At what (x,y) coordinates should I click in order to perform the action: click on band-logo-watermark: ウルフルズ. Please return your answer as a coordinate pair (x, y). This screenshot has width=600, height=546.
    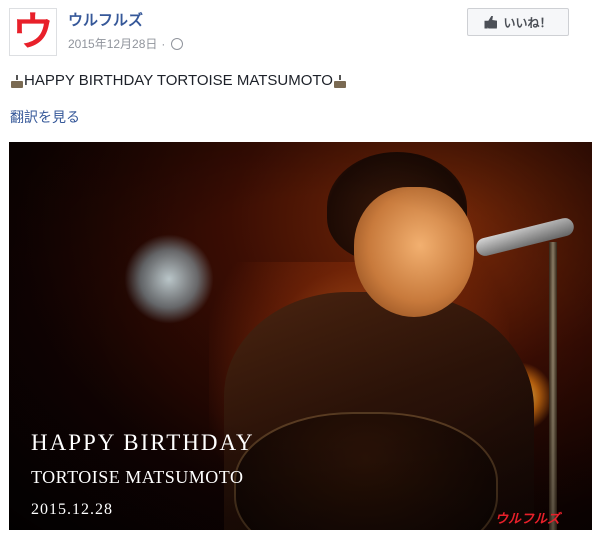
    Looking at the image, I should click on (528, 519).